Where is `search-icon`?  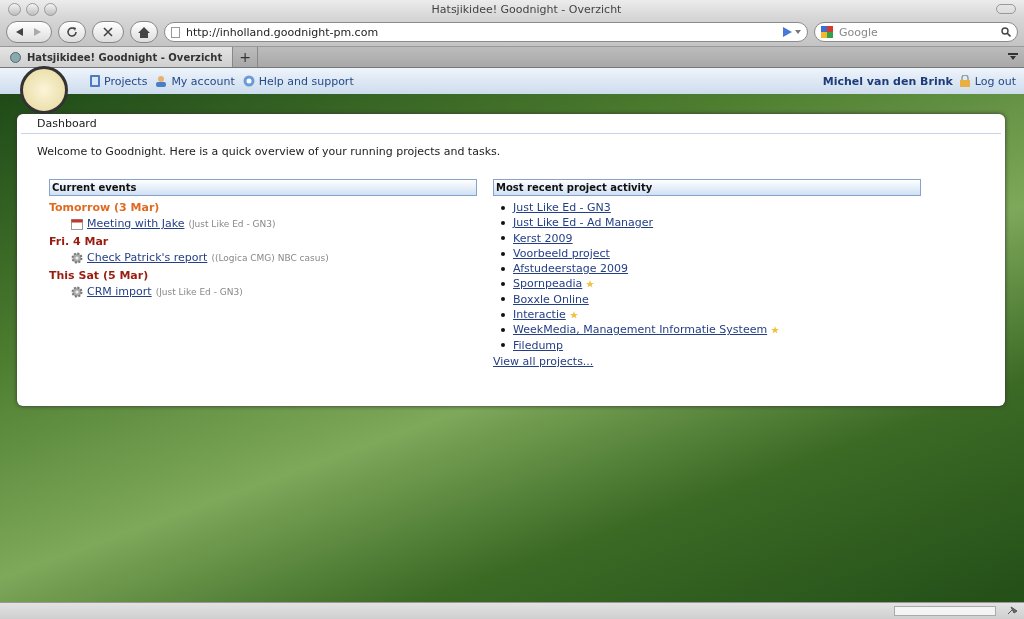 search-icon is located at coordinates (1006, 32).